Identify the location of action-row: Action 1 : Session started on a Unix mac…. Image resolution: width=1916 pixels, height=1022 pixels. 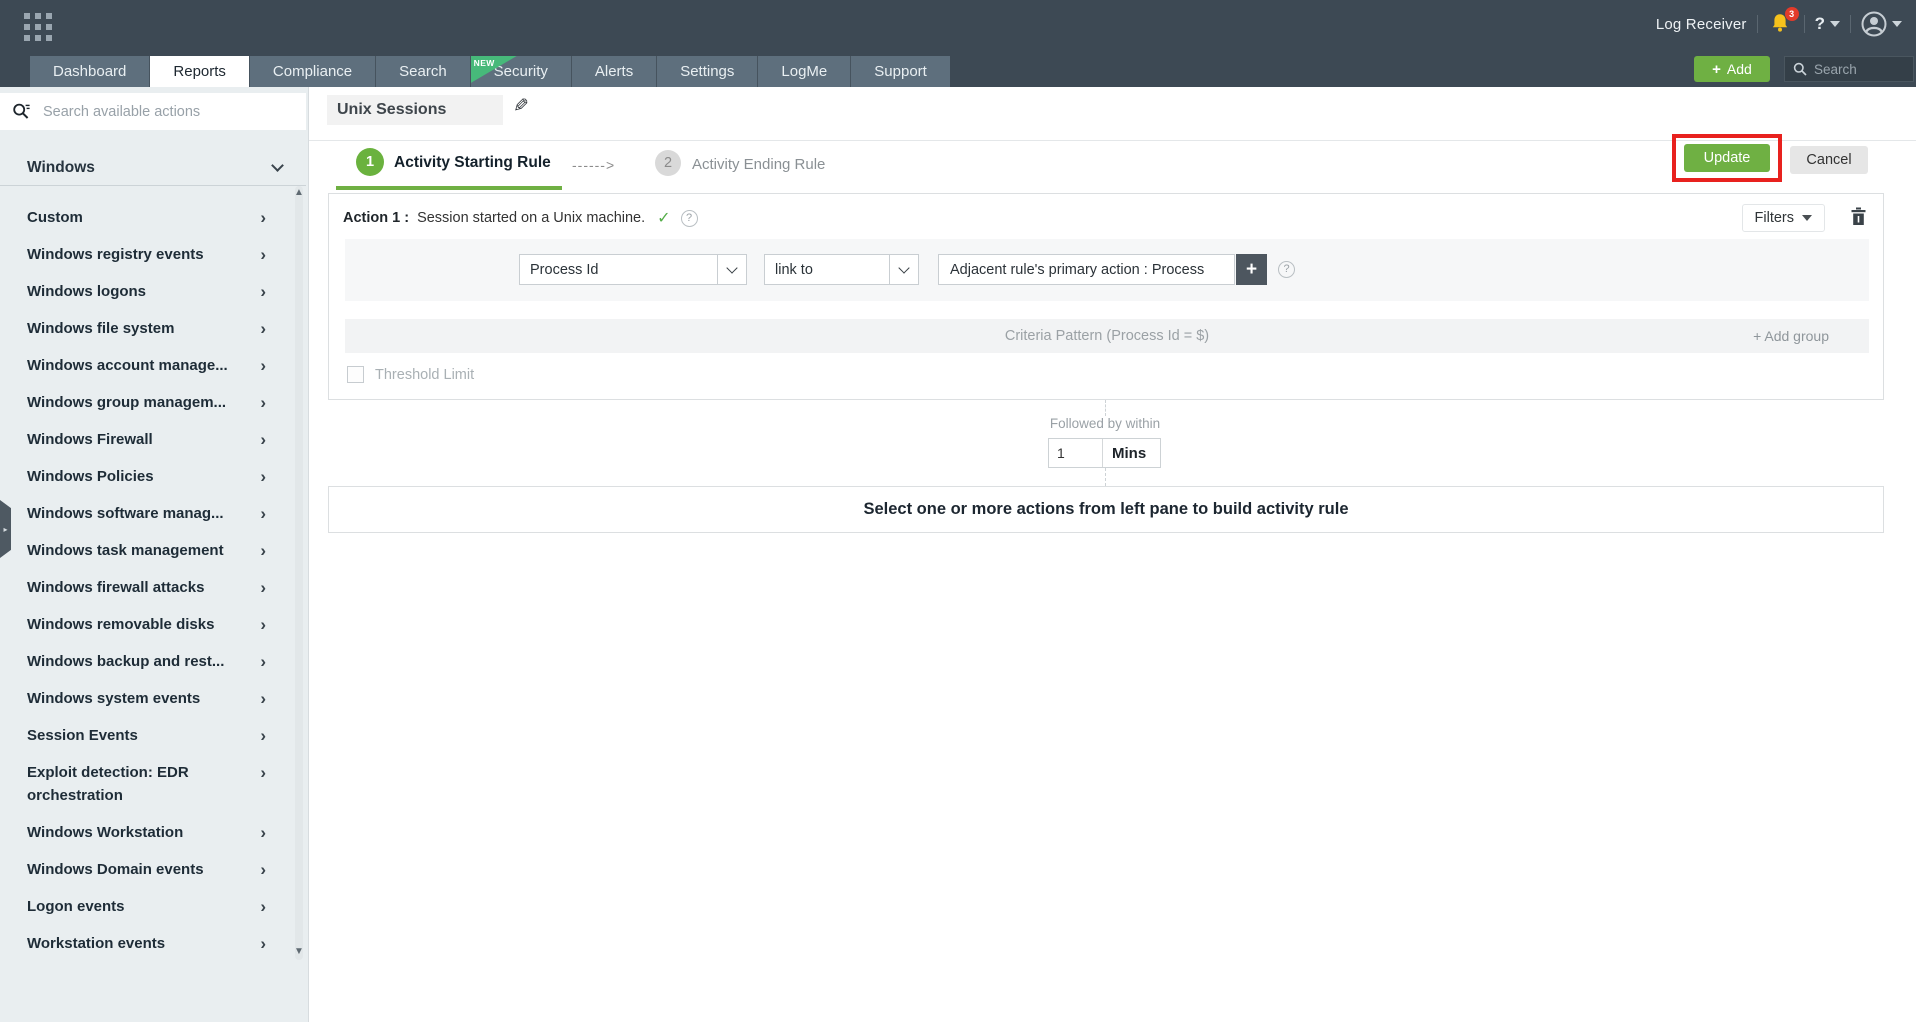
(520, 218).